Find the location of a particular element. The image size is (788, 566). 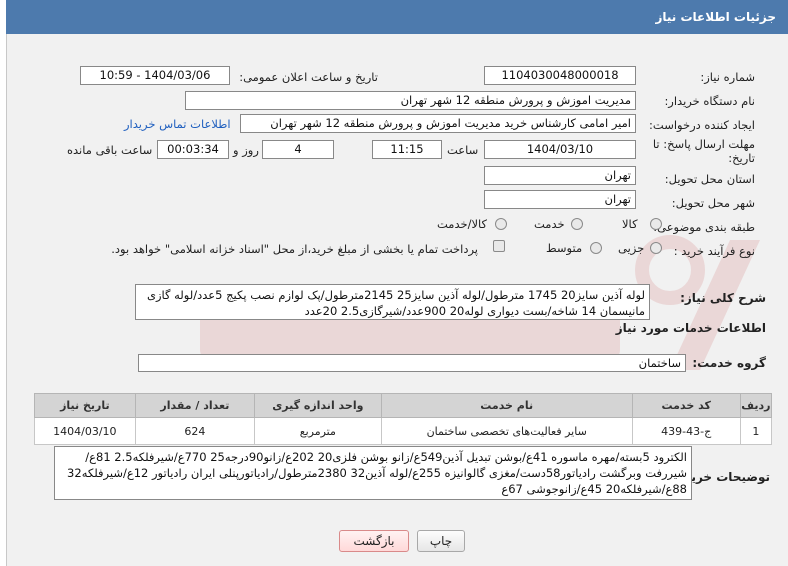

row-qty: 624 is located at coordinates (195, 431).